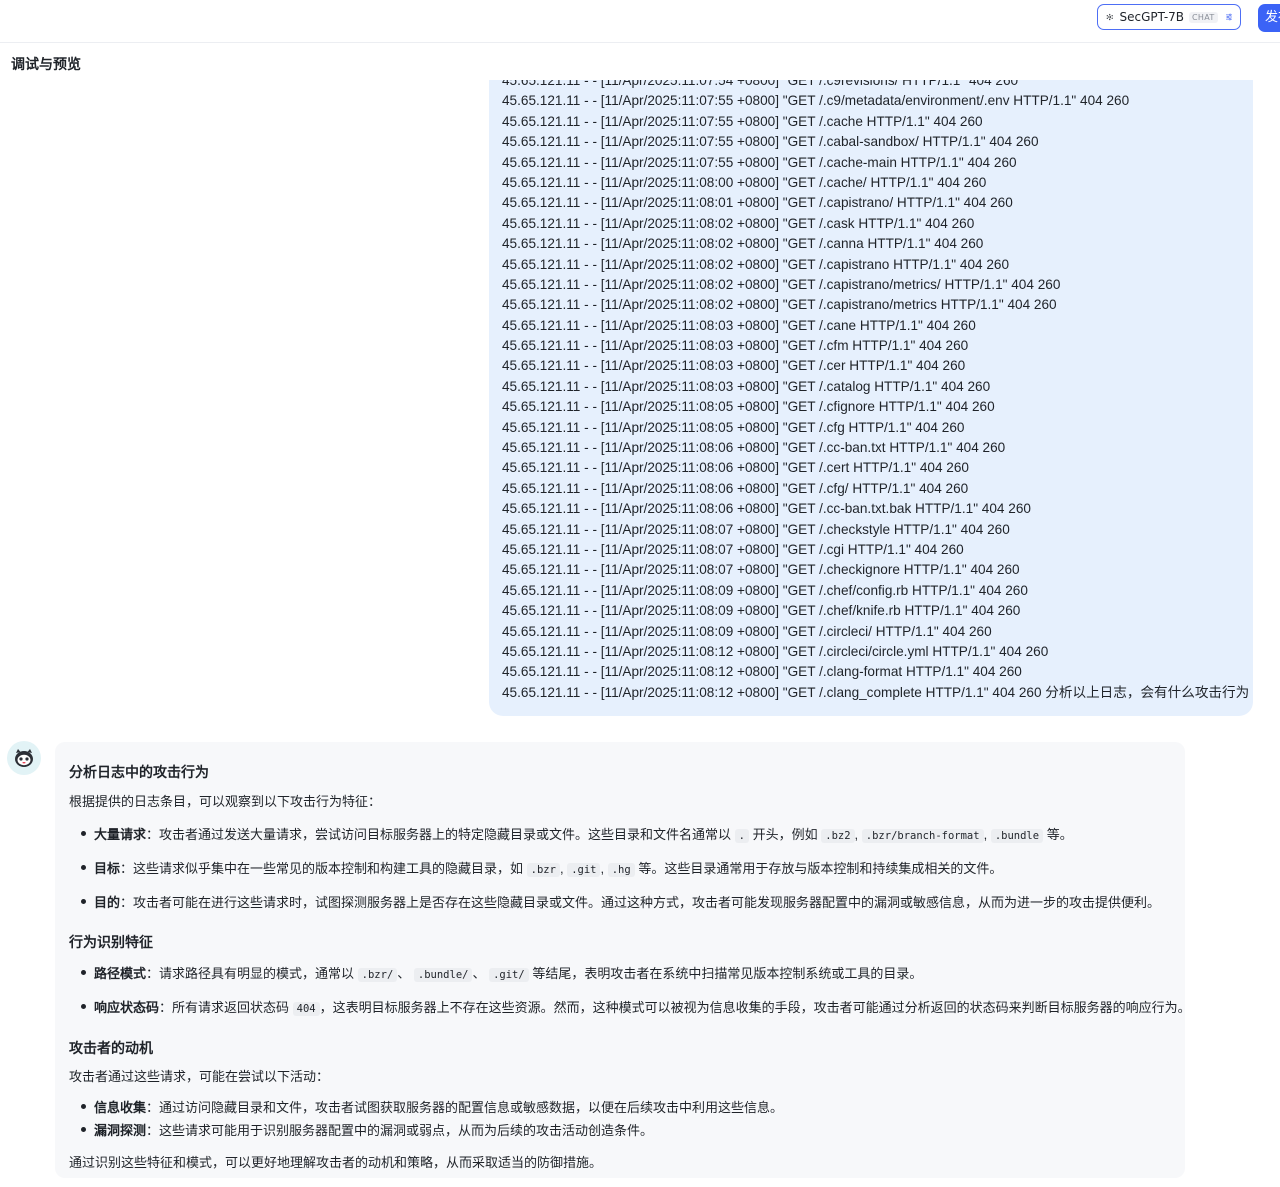  What do you see at coordinates (139, 772) in the screenshot?
I see `answer-heading-attack: 分析日志中的攻击行为` at bounding box center [139, 772].